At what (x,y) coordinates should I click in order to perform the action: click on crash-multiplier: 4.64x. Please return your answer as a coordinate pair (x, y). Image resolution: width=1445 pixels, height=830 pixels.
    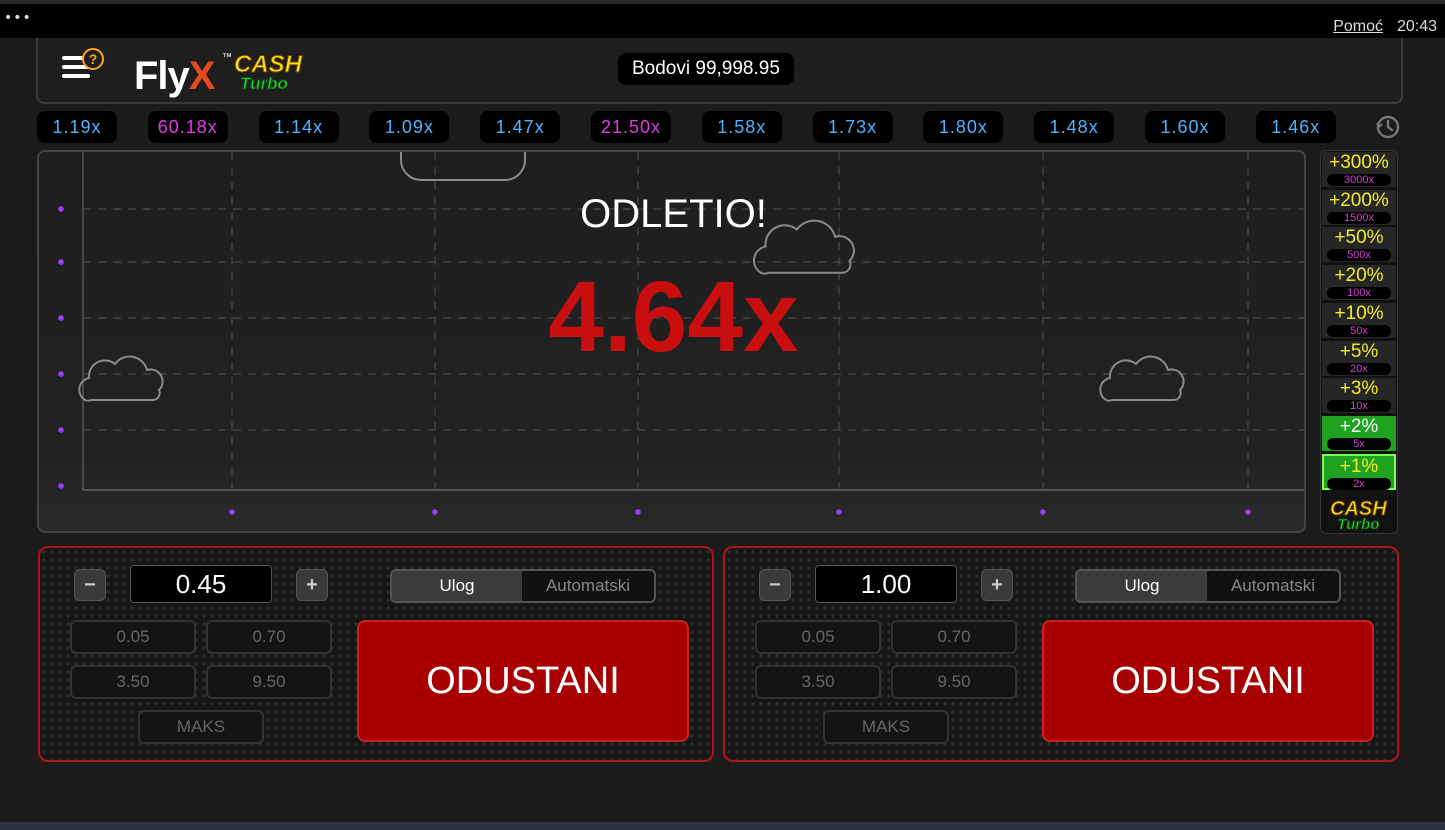
    Looking at the image, I should click on (673, 317).